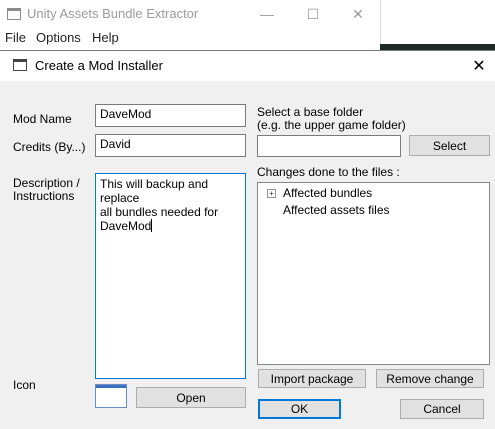  I want to click on select-folder-button: Select, so click(449, 145).